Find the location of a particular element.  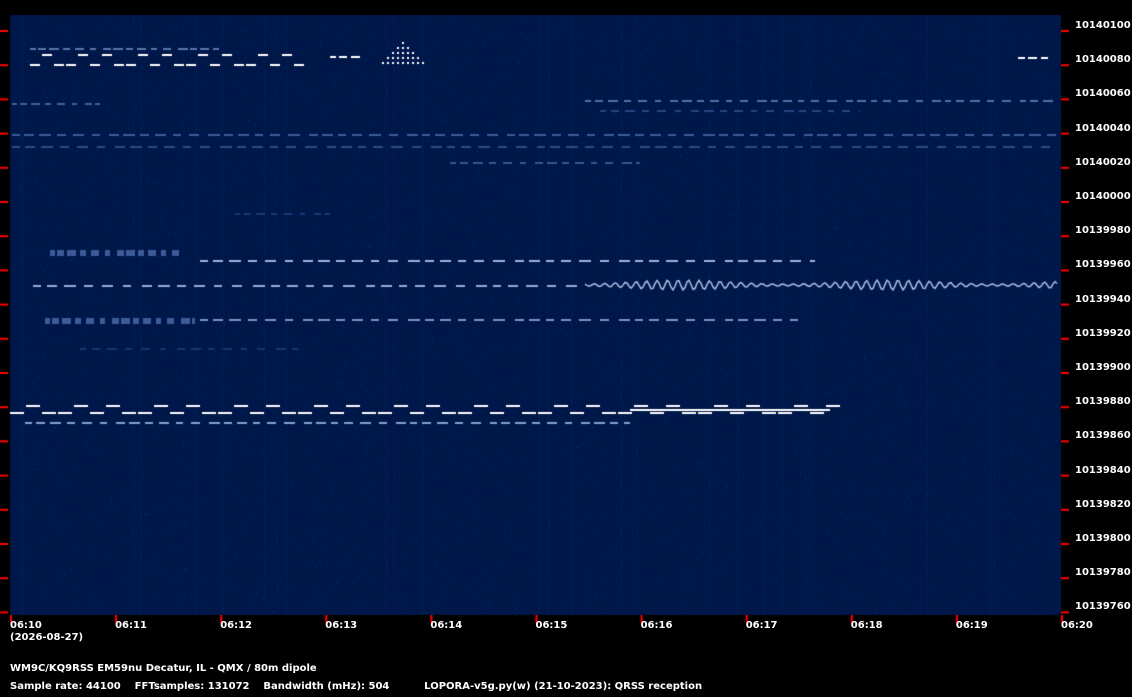

x-tick-label: 06:18 is located at coordinates (866, 625).